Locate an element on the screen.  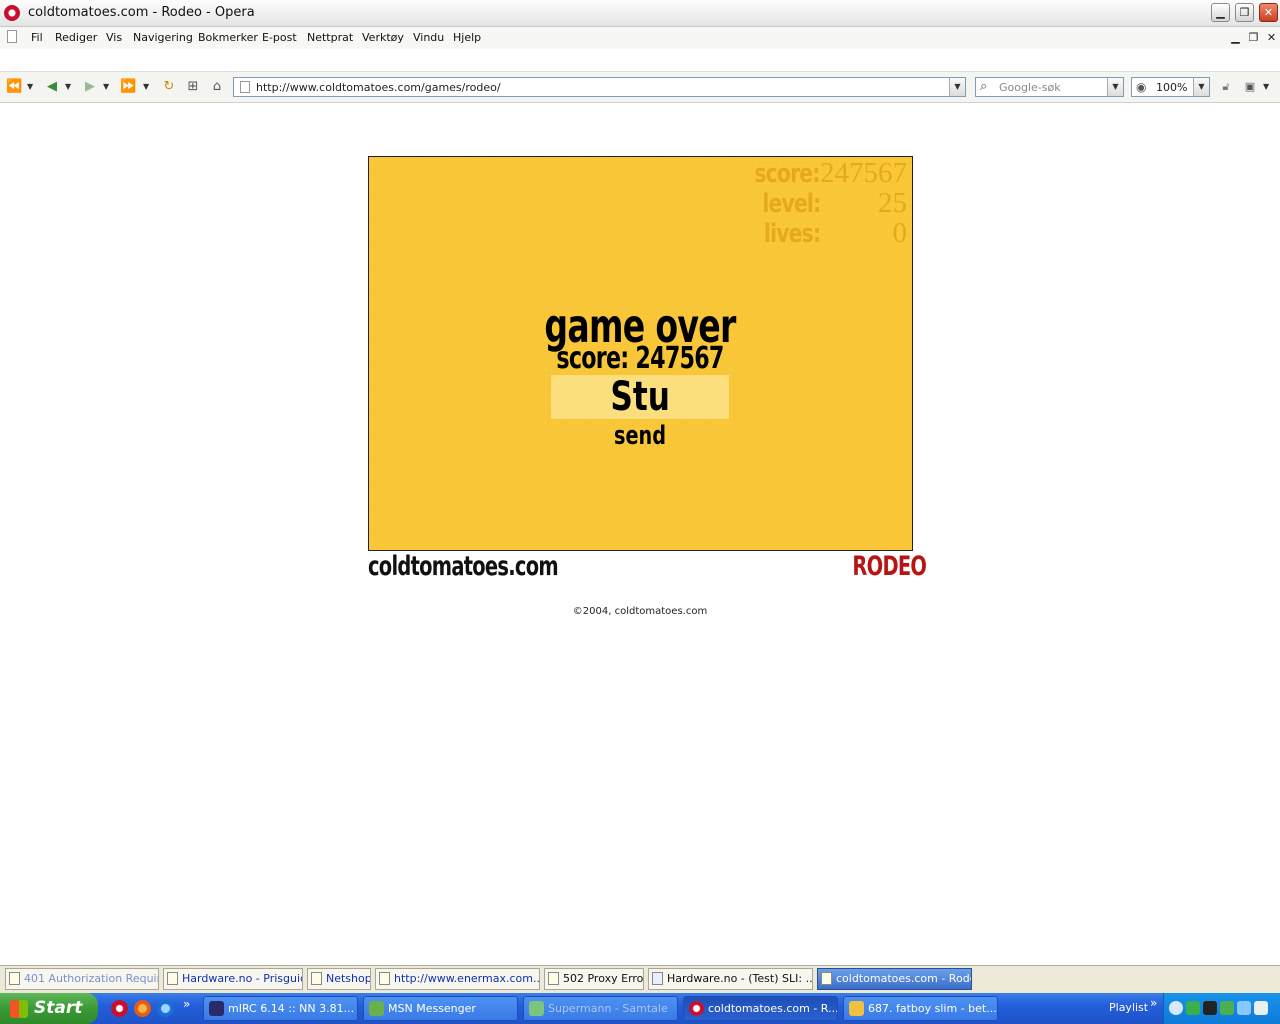
zoom-value: 100% is located at coordinates (1171, 87).